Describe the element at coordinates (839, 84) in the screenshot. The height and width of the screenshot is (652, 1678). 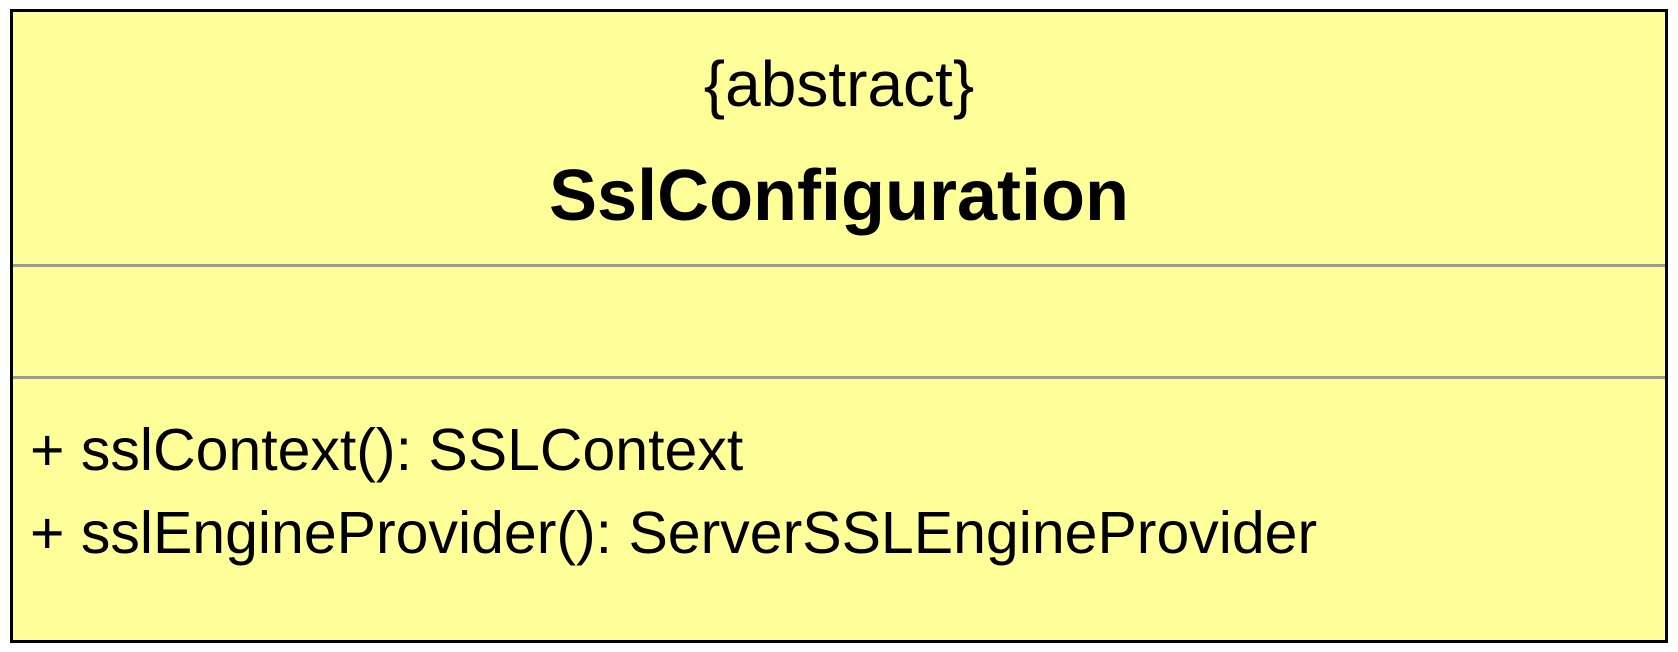
I see `class-stereotype: {abstract}` at that location.